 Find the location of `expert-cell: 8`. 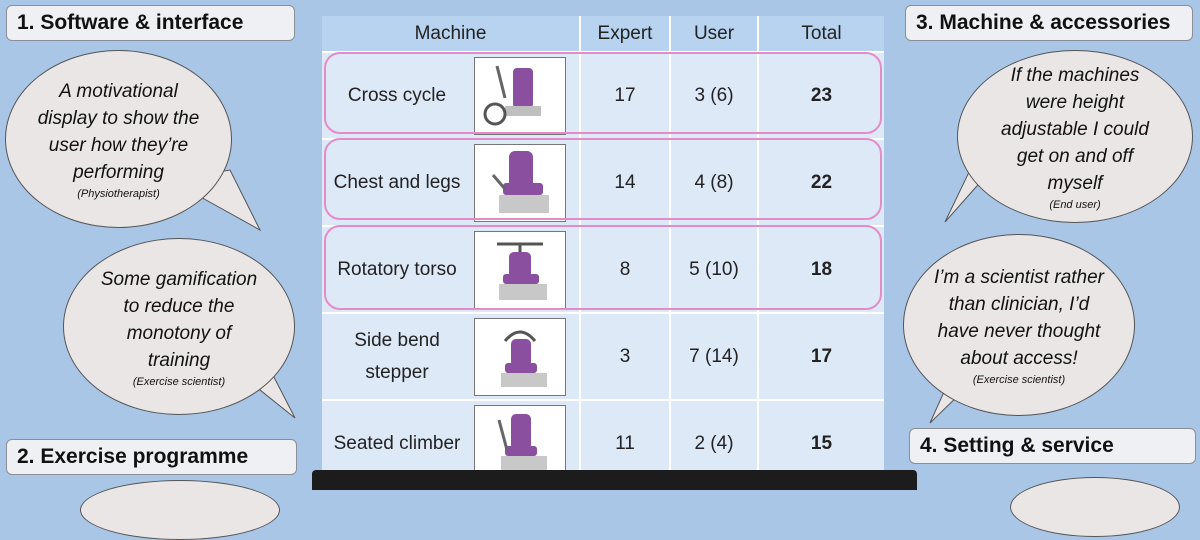

expert-cell: 8 is located at coordinates (625, 269).